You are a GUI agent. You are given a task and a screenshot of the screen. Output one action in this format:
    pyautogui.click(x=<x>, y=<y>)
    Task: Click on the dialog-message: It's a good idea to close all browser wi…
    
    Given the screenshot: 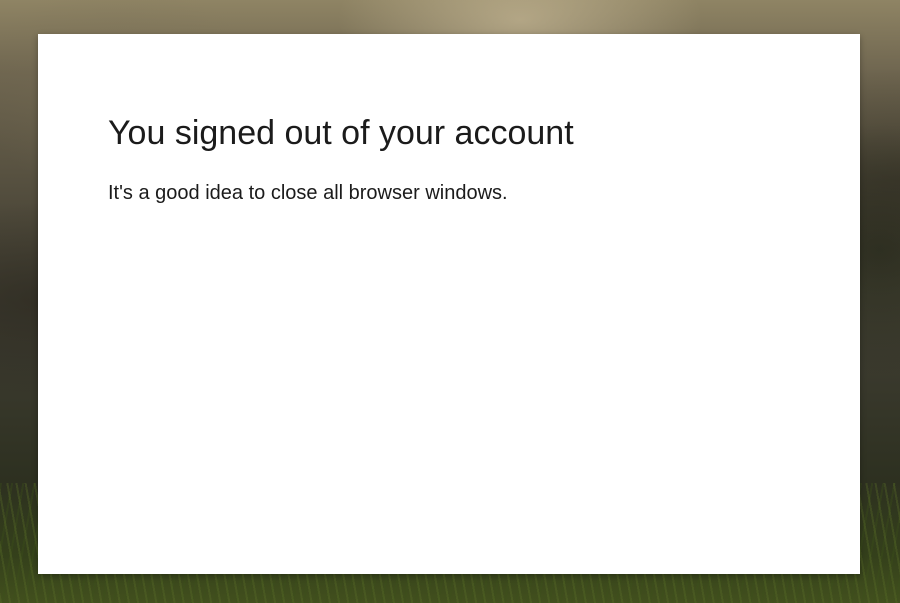 What is the action you would take?
    pyautogui.click(x=308, y=193)
    